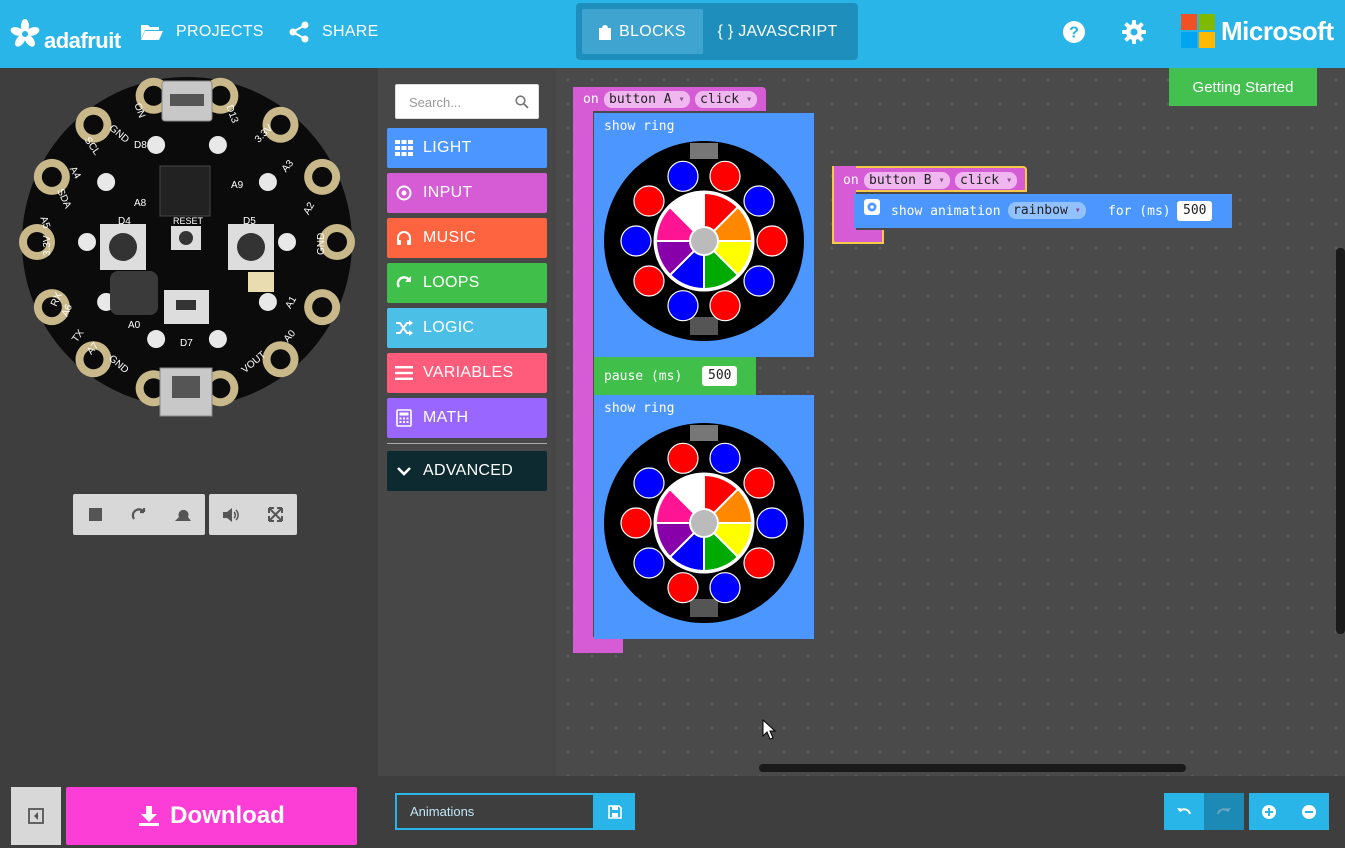 Image resolution: width=1345 pixels, height=848 pixels. What do you see at coordinates (449, 327) in the screenshot?
I see `category-label: LOGIC` at bounding box center [449, 327].